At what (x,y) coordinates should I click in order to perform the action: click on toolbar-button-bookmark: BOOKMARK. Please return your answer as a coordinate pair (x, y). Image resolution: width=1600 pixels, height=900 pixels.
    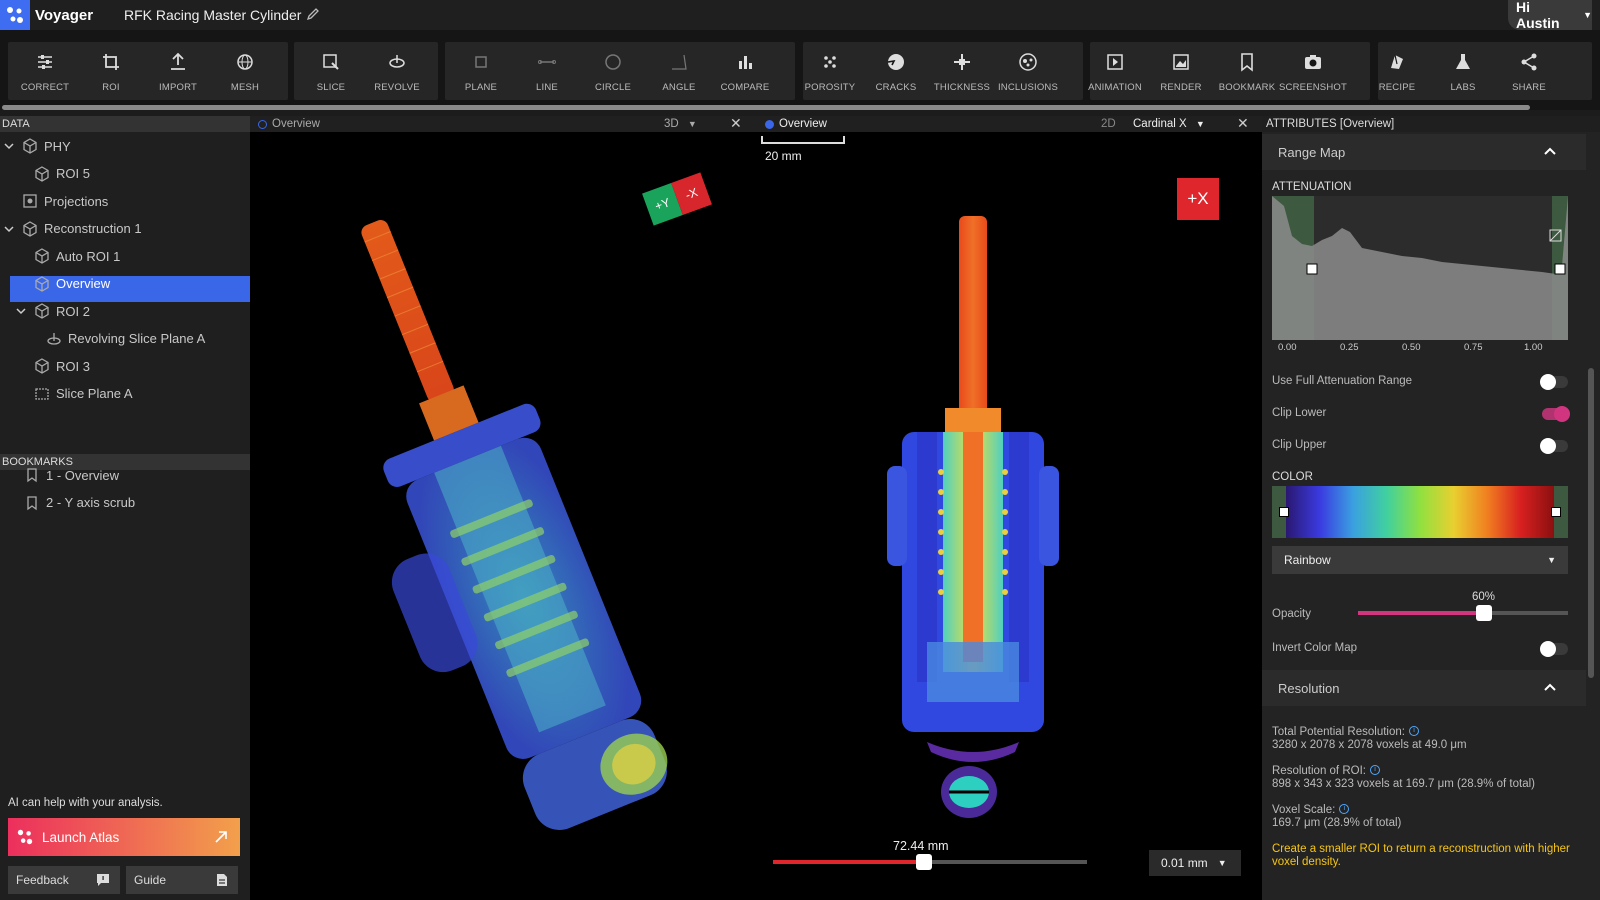
    Looking at the image, I should click on (1247, 71).